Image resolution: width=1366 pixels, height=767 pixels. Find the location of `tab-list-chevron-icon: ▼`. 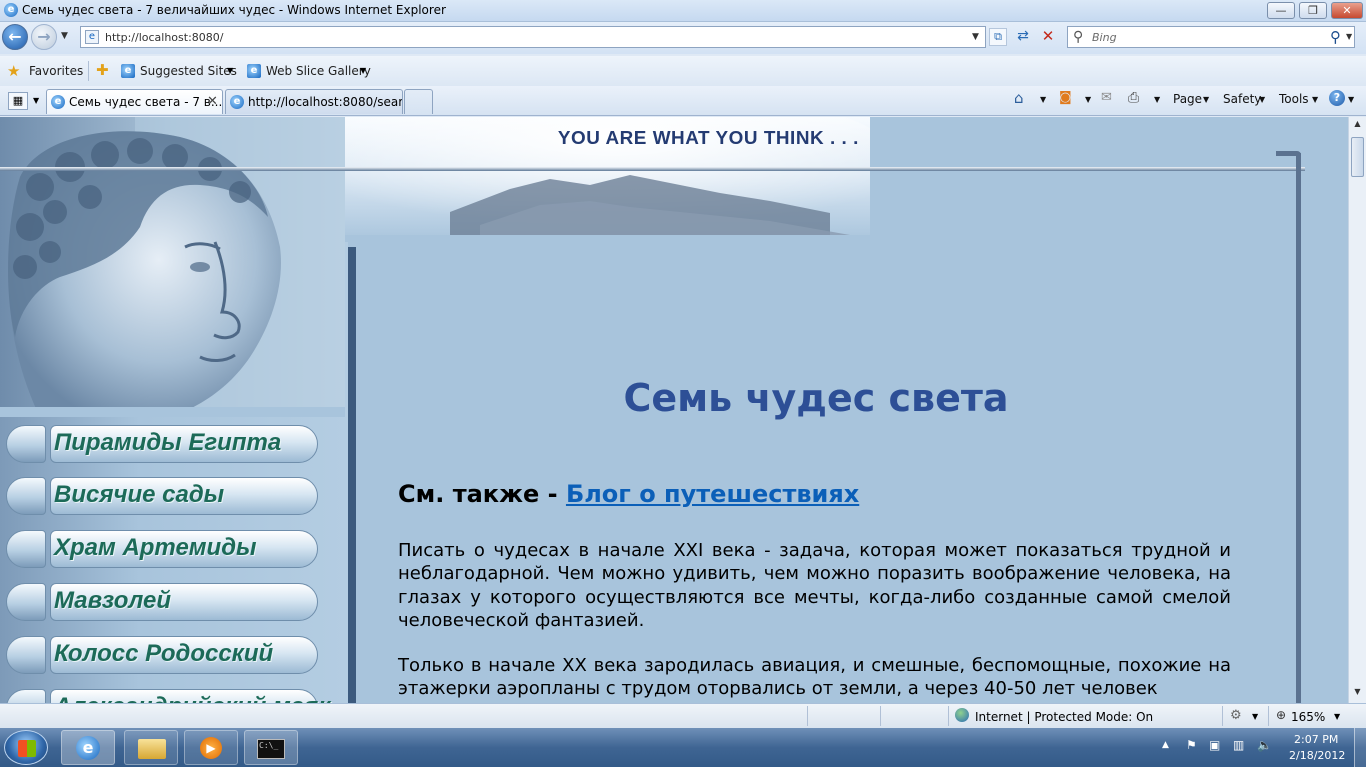

tab-list-chevron-icon: ▼ is located at coordinates (36, 100).